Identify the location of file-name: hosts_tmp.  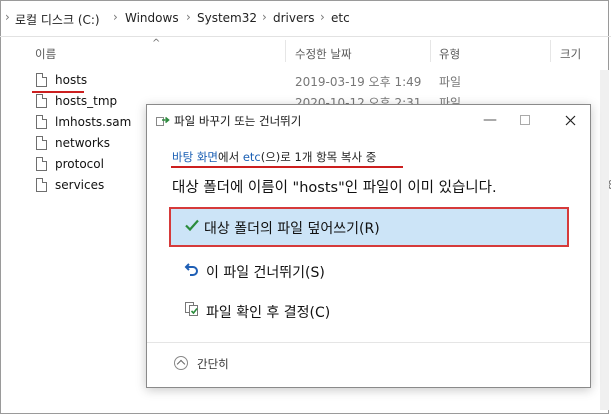
(86, 101).